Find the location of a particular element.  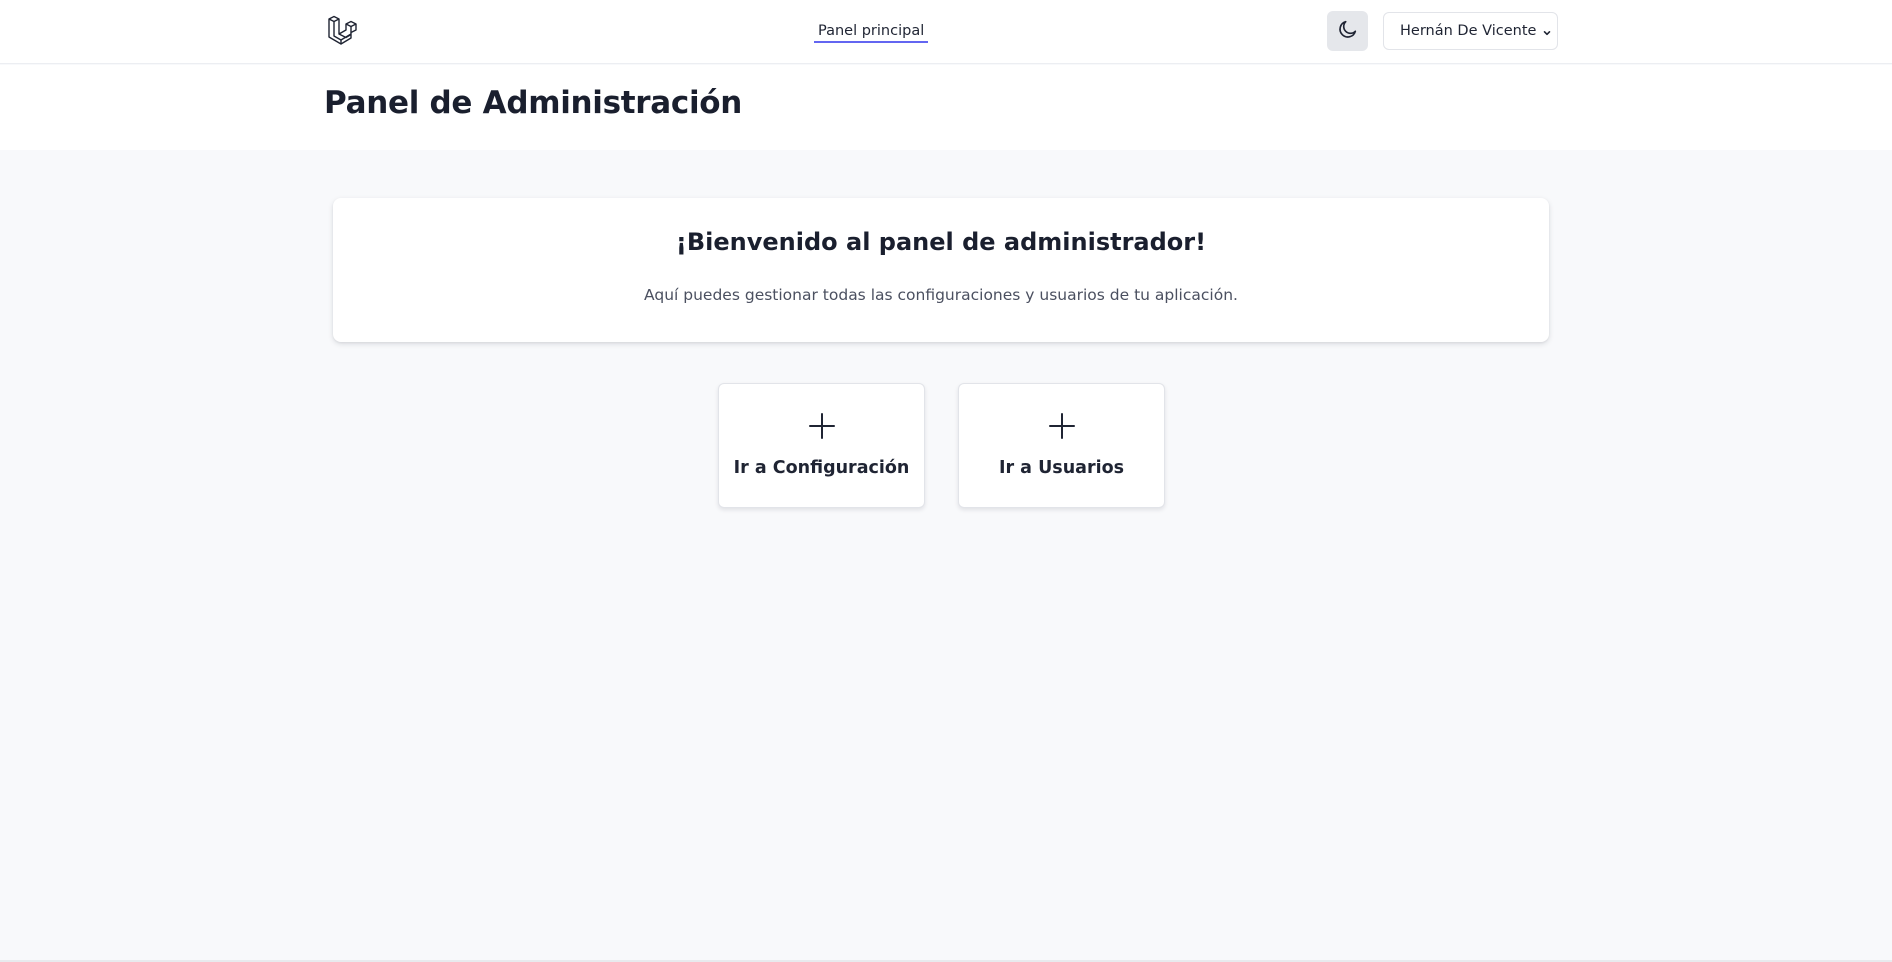

moon-icon is located at coordinates (1348, 31).